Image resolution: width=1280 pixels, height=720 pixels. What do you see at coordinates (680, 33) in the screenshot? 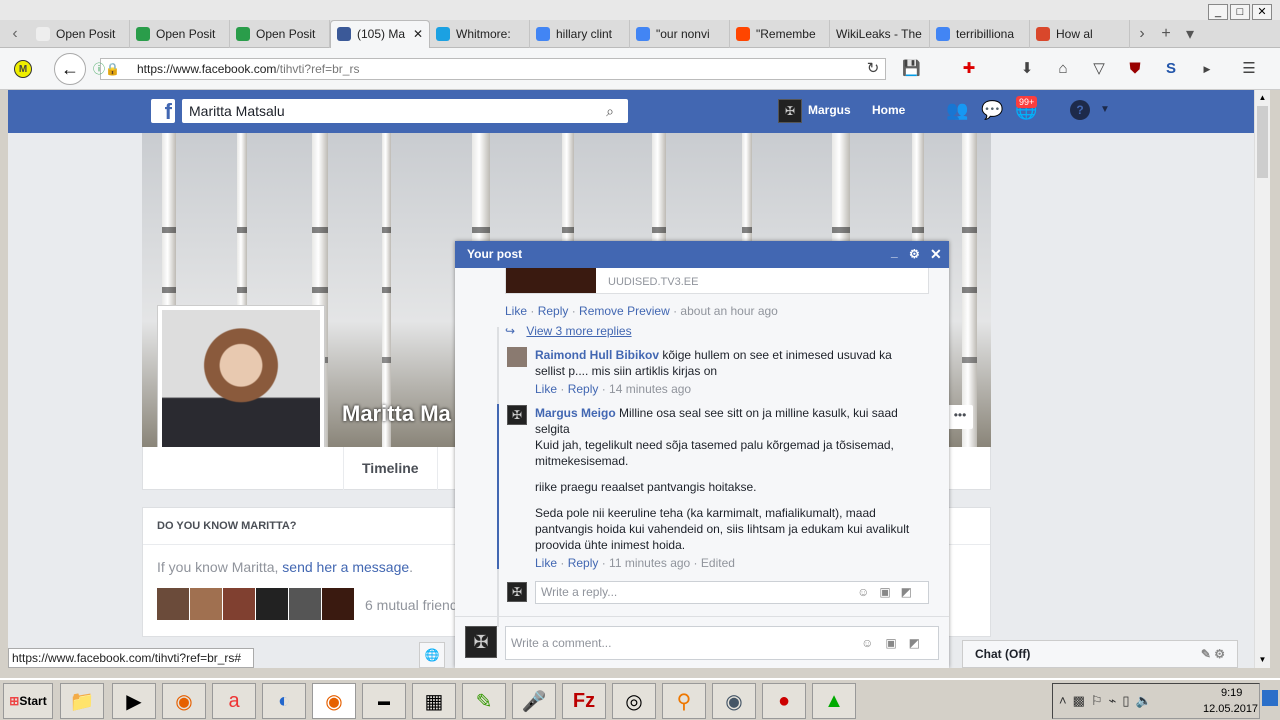
I see `browser-tab: "our nonvi` at bounding box center [680, 33].